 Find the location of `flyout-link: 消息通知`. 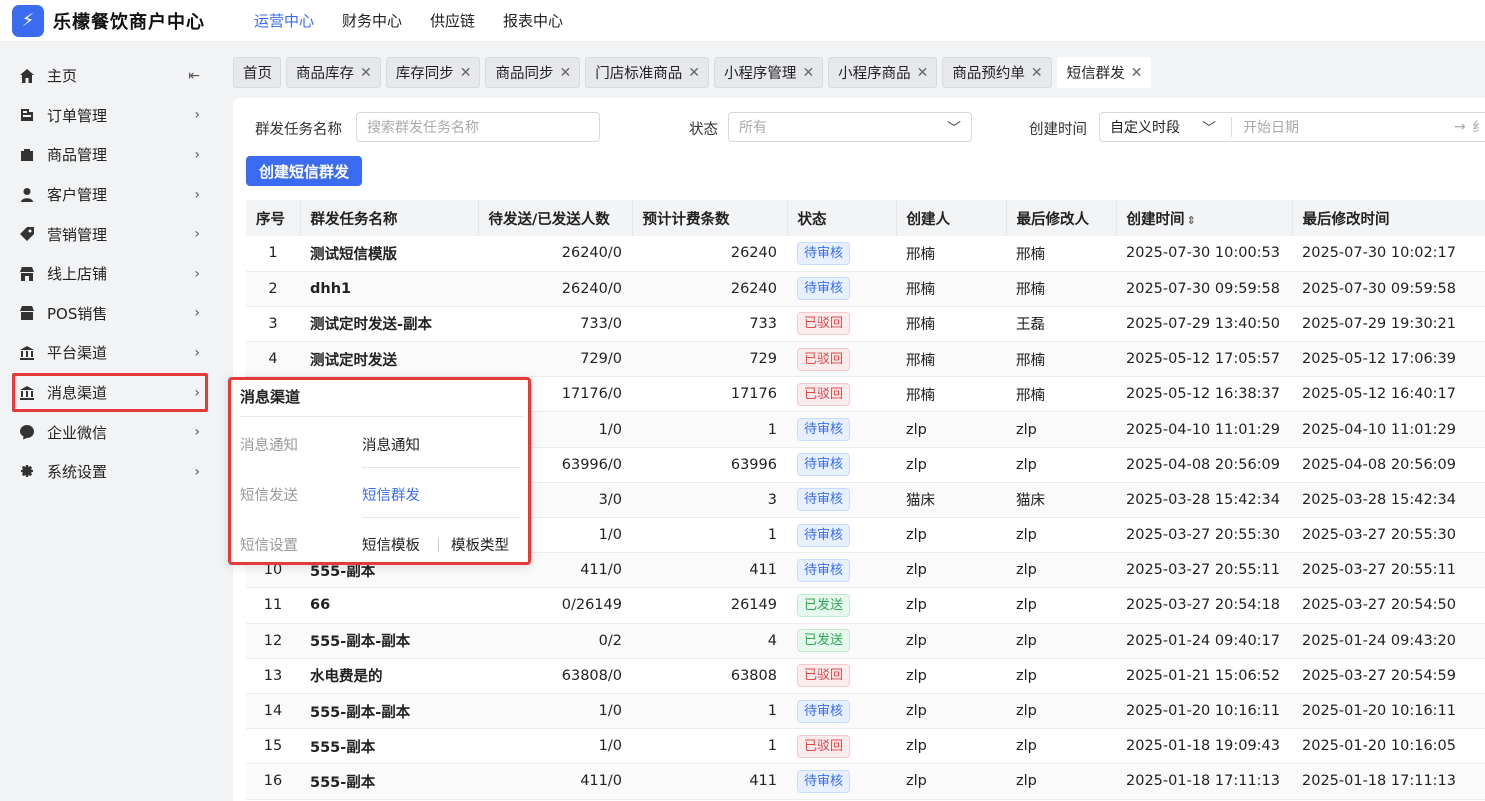

flyout-link: 消息通知 is located at coordinates (391, 444).